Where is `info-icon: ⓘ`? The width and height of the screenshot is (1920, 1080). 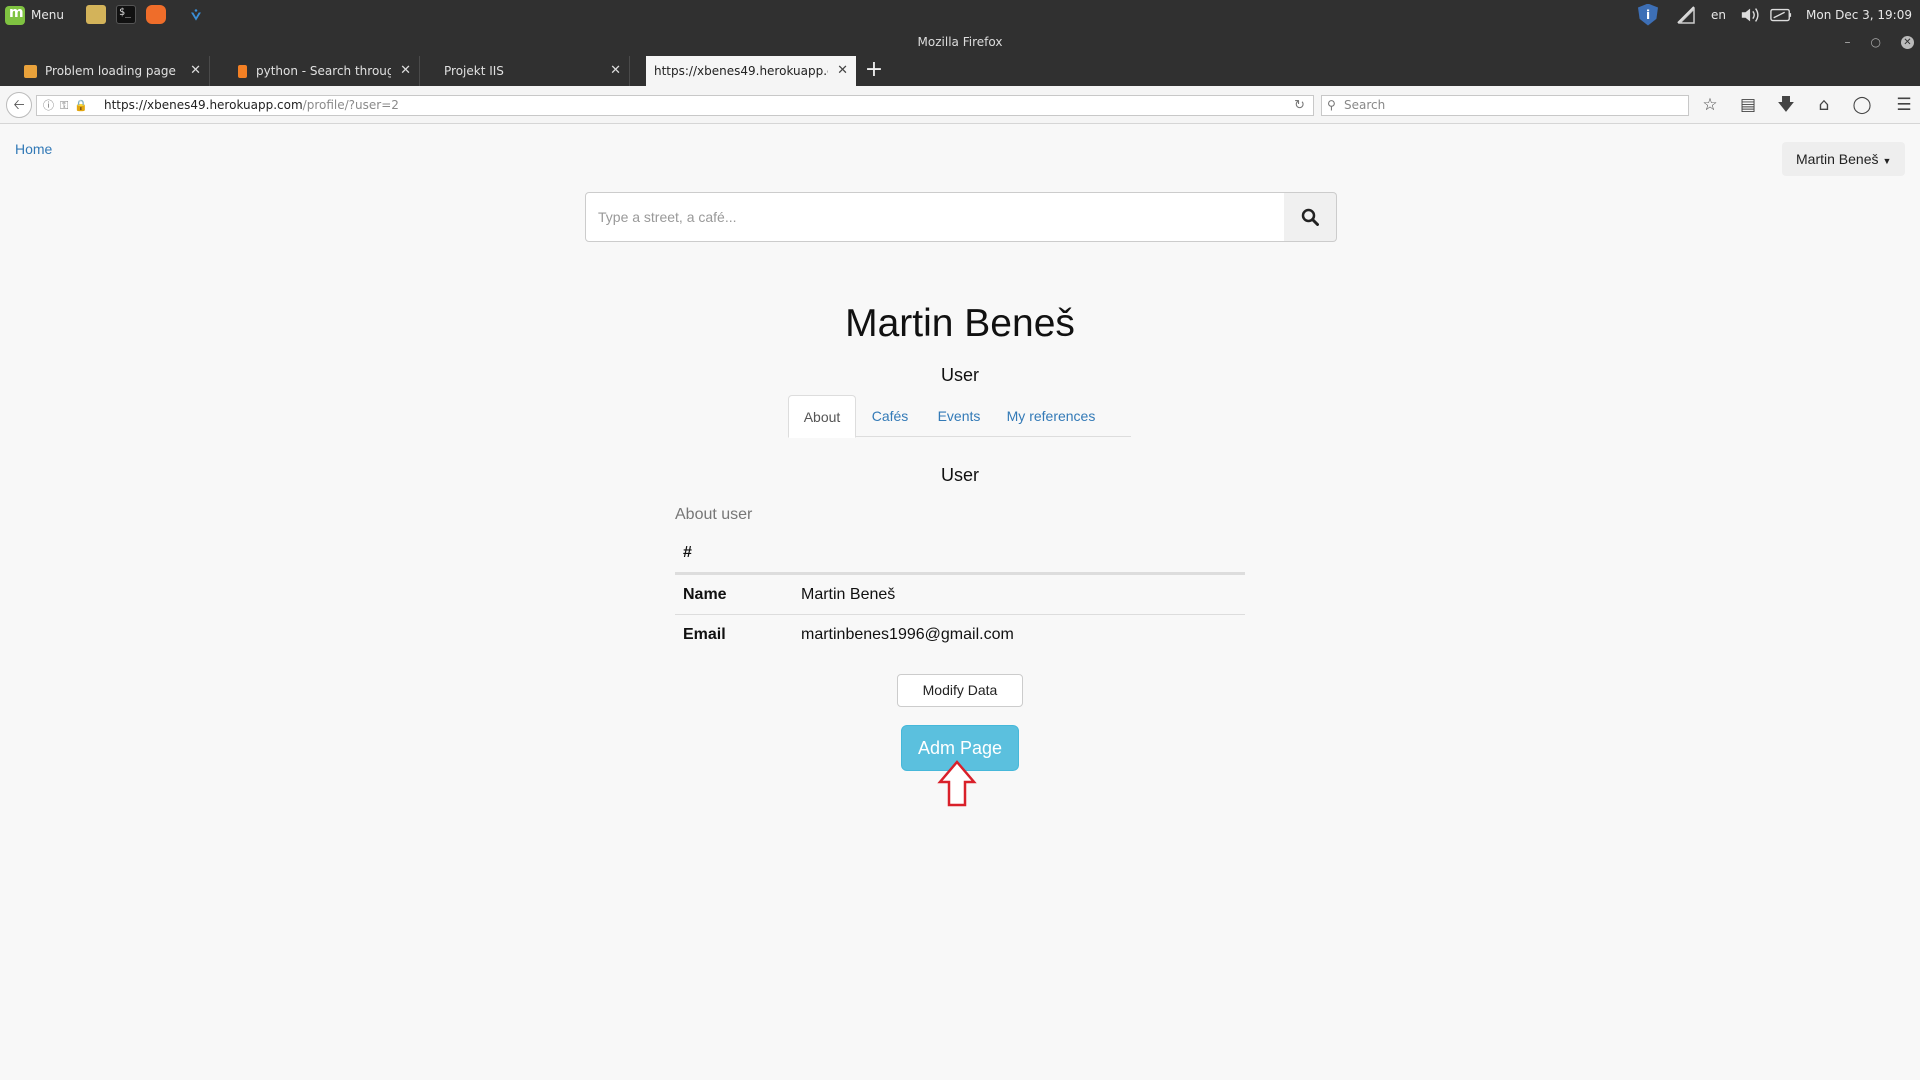 info-icon: ⓘ is located at coordinates (48, 105).